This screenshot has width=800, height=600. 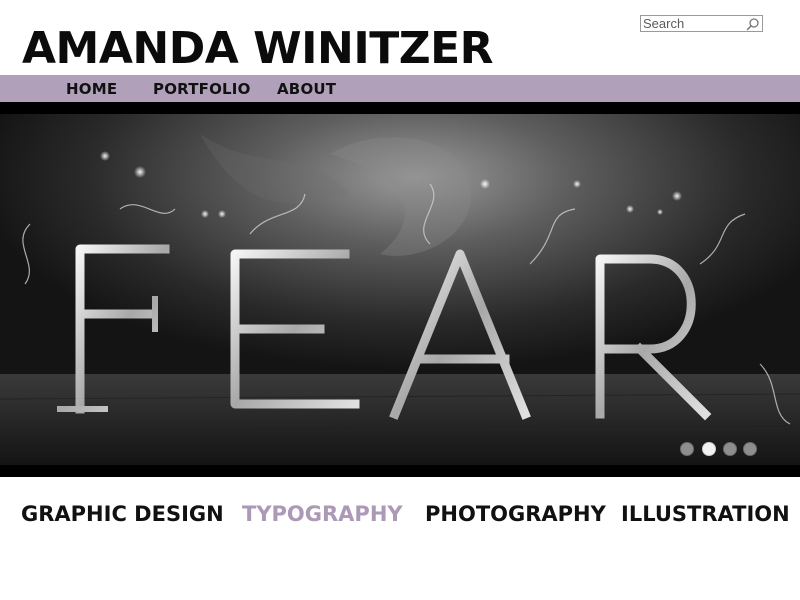 What do you see at coordinates (400, 88) in the screenshot?
I see `main-nav: HOME PORTFOLIO ABOUT` at bounding box center [400, 88].